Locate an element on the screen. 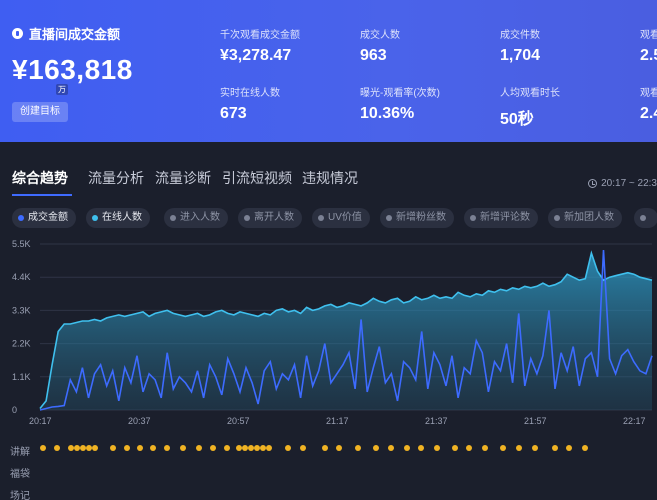 The image size is (657, 500). gmv-header: 直播间成交金额 is located at coordinates (66, 33).